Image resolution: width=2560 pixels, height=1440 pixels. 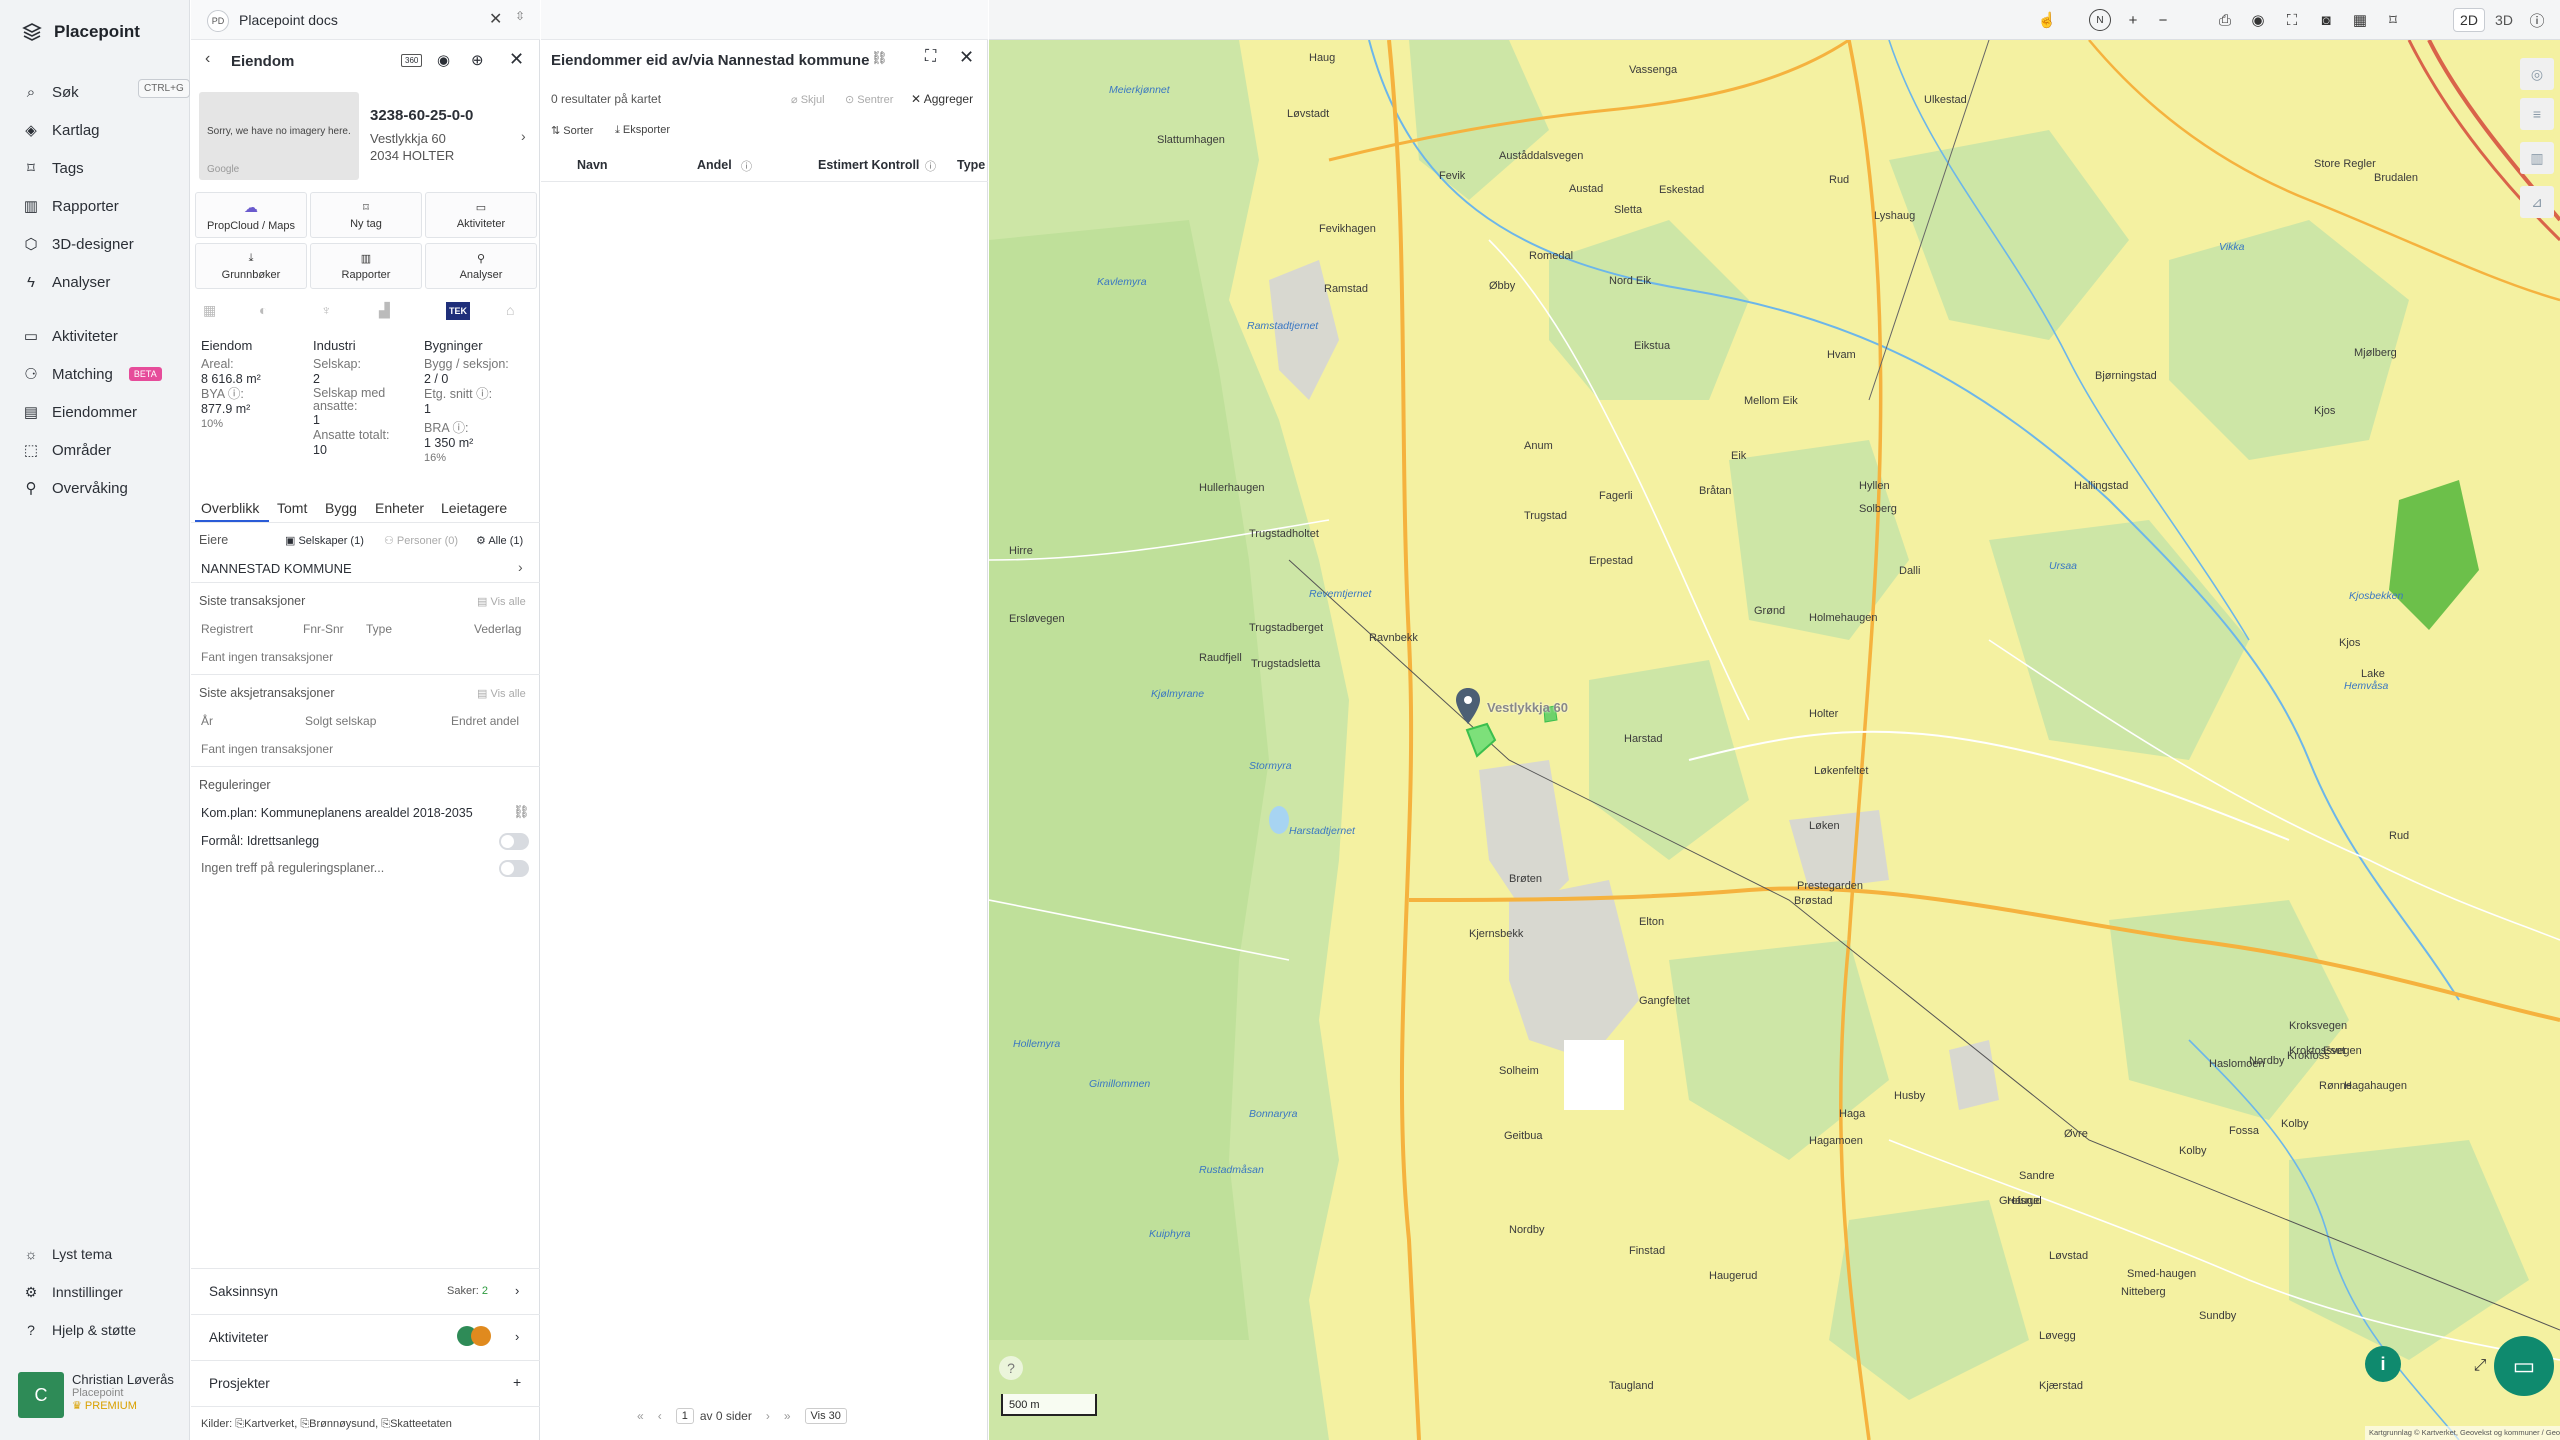 What do you see at coordinates (2225, 20) in the screenshot?
I see `print-icon: ⎙` at bounding box center [2225, 20].